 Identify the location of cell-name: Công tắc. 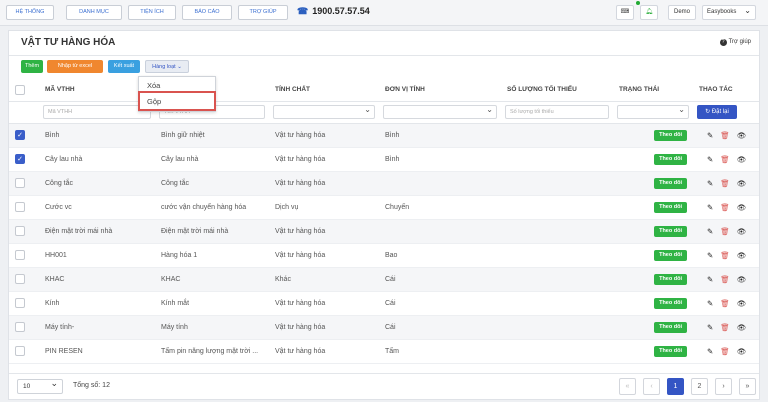
(212, 183).